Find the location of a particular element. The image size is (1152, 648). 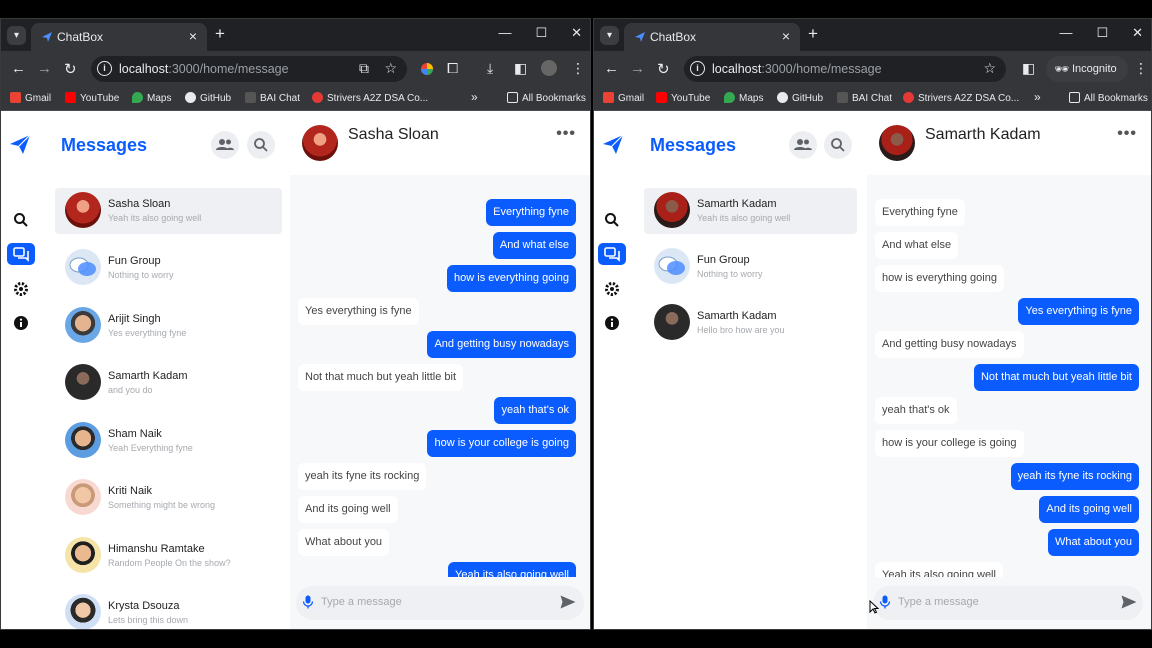

tab-title: ChatBox is located at coordinates (673, 37).